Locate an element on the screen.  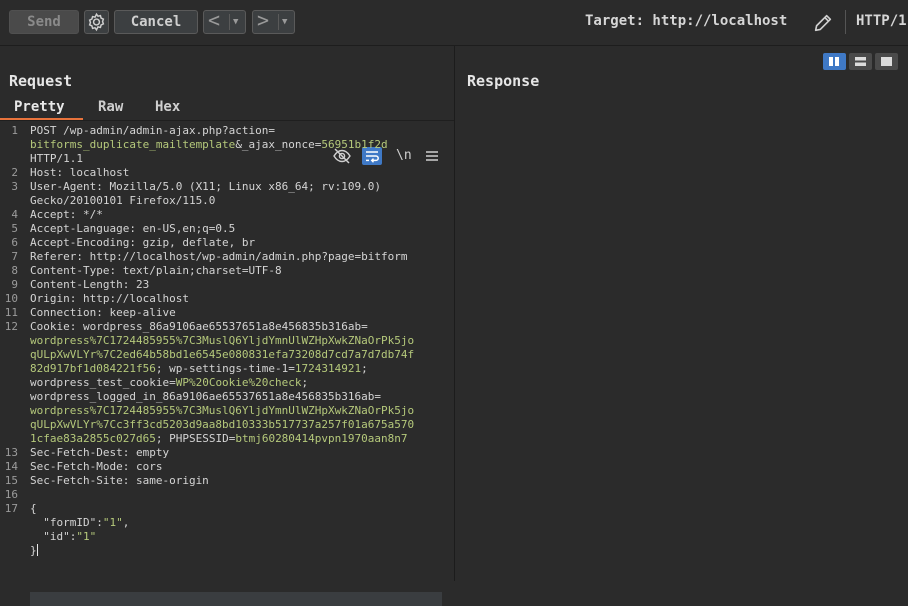
text-caret is located at coordinates (37, 550).